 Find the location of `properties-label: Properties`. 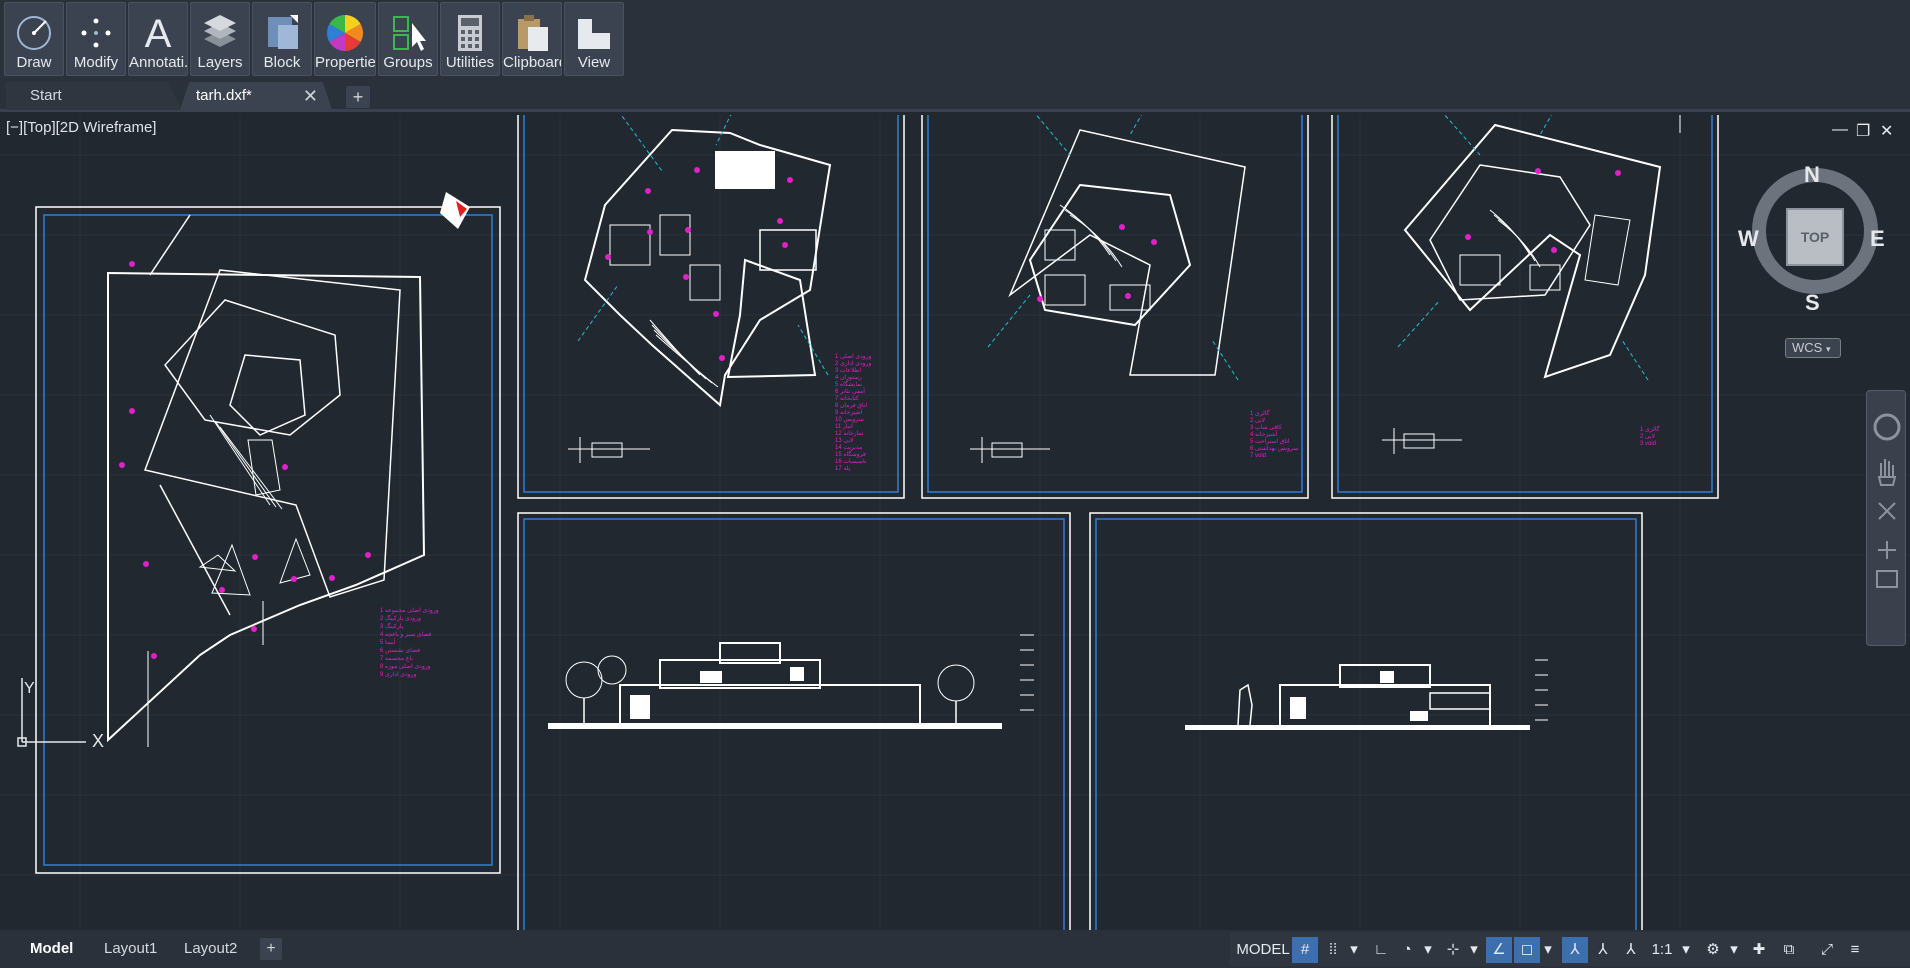

properties-label: Properties is located at coordinates (345, 62).